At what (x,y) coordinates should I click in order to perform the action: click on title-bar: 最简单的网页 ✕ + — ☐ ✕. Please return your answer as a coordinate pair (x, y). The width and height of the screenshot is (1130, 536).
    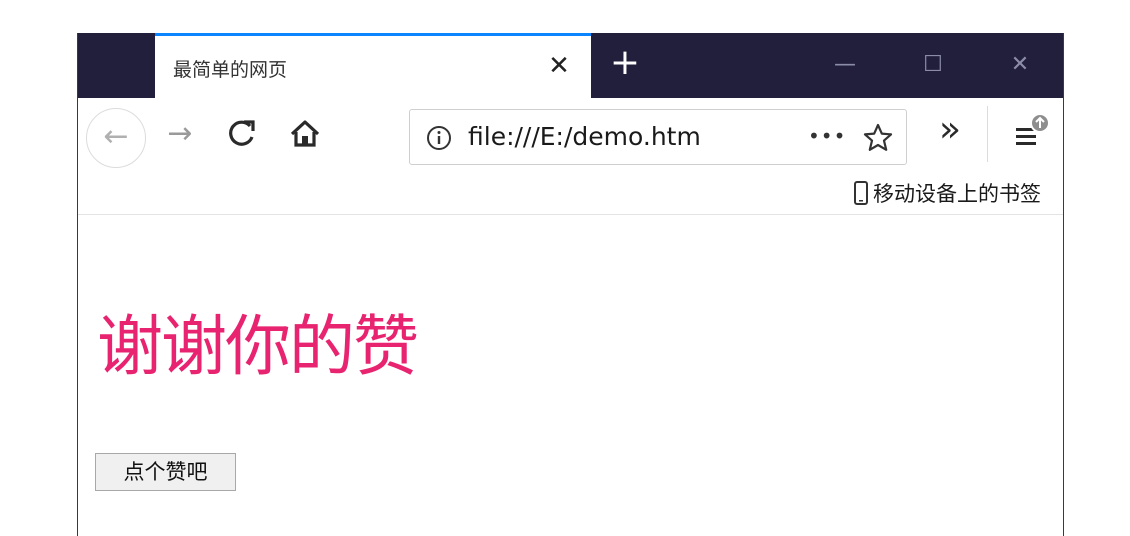
    Looking at the image, I should click on (570, 65).